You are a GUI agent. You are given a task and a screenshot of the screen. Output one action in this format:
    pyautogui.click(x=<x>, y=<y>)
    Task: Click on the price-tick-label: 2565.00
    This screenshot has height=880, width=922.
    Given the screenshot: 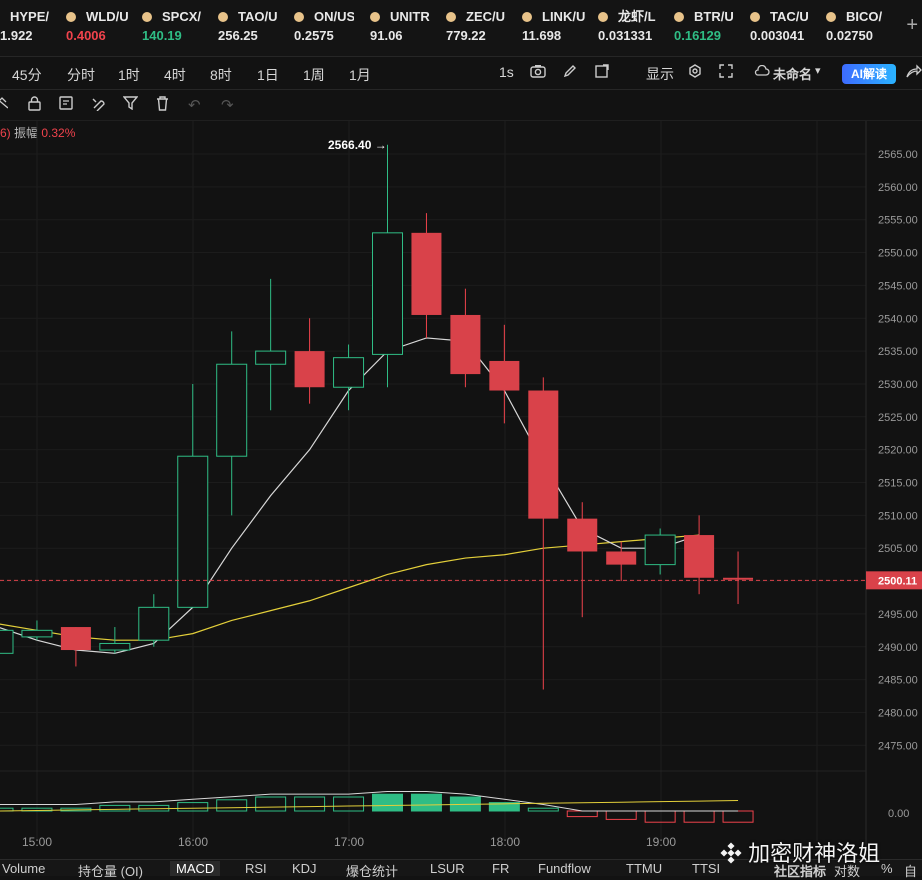 What is the action you would take?
    pyautogui.click(x=898, y=155)
    